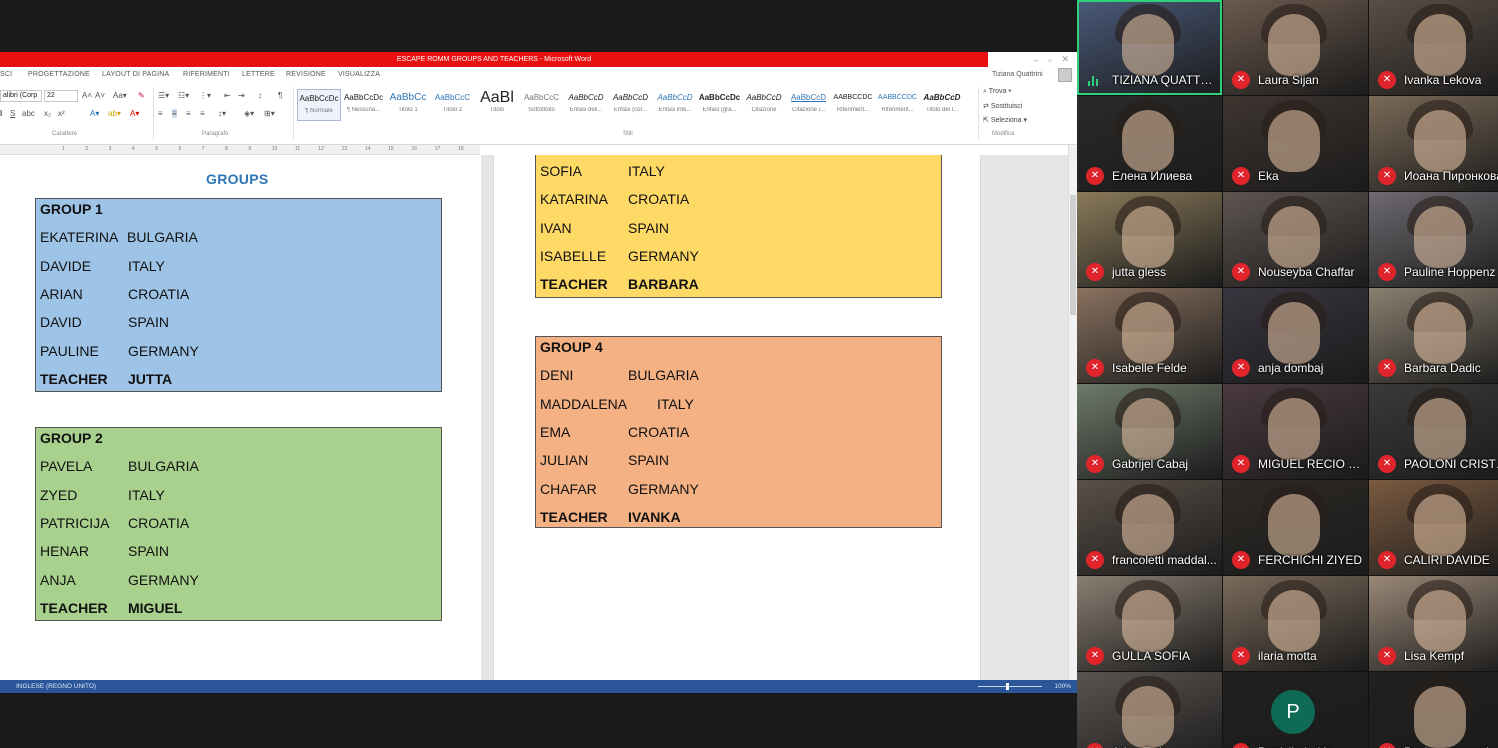 The height and width of the screenshot is (748, 1498). What do you see at coordinates (163, 95) in the screenshot?
I see `bullets-icon: ☰▾` at bounding box center [163, 95].